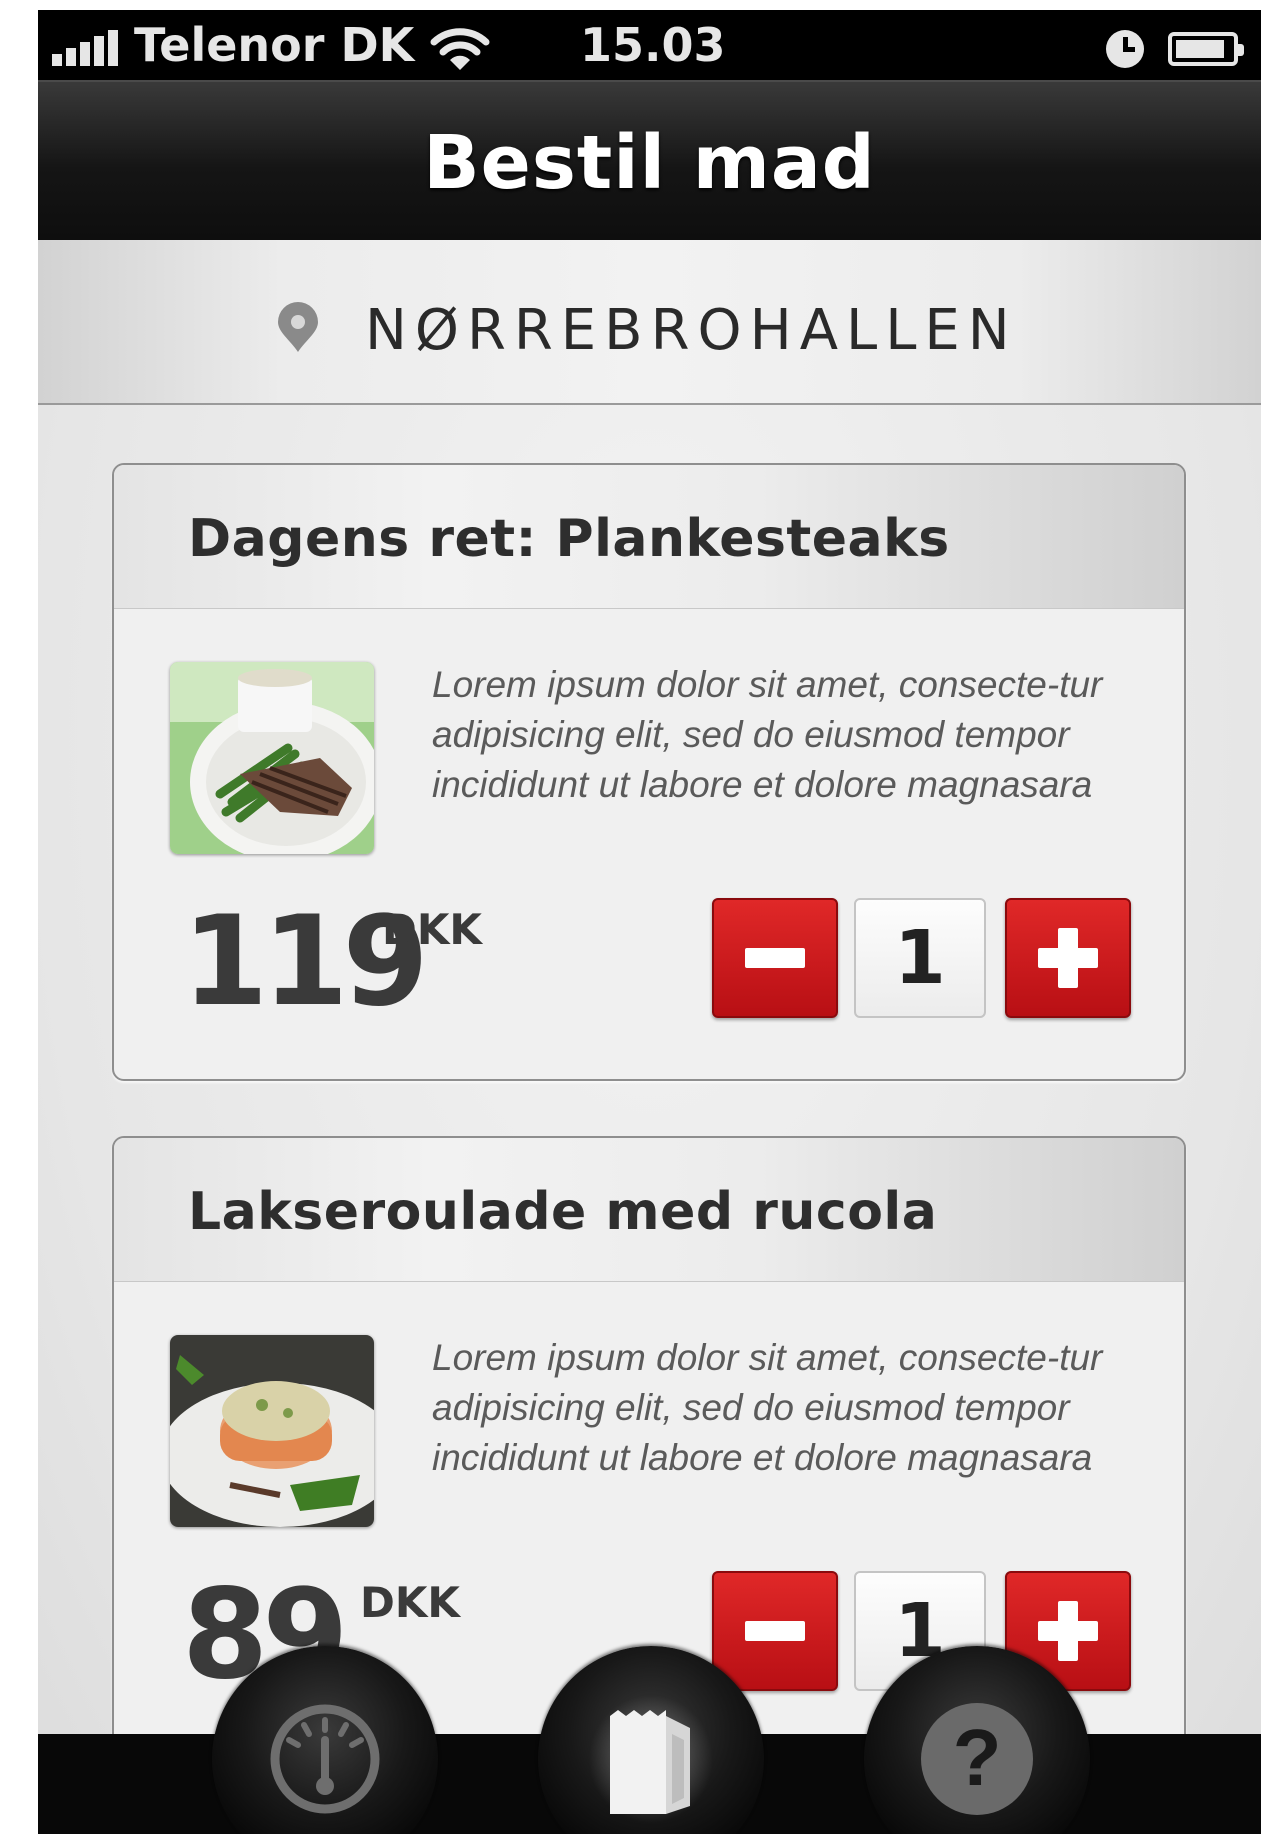 The width and height of the screenshot is (1277, 1834). I want to click on navigation-bar: Bestil mad, so click(649, 160).